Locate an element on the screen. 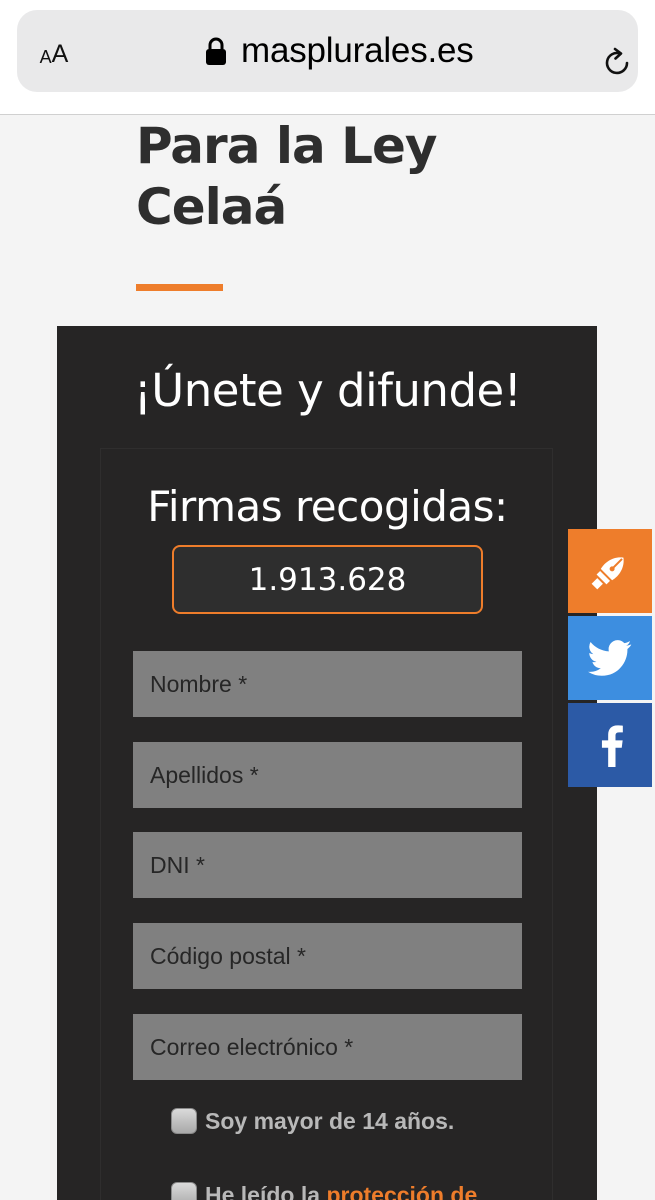  text-size-button: AA is located at coordinates (54, 51).